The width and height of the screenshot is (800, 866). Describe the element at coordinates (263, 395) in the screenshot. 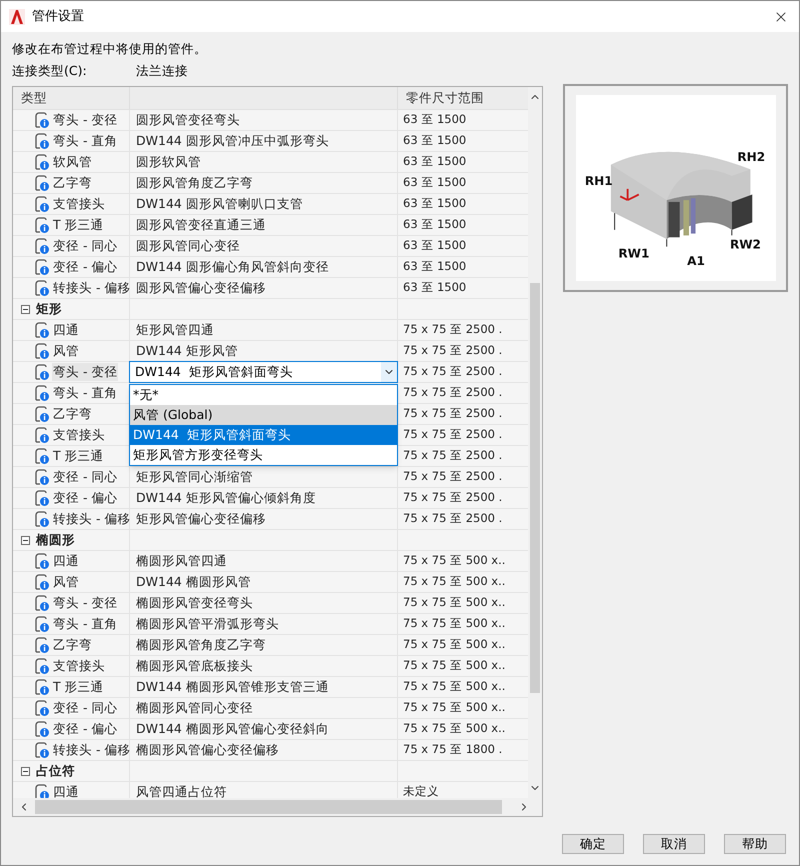

I see `dropdown-option: *无*` at that location.